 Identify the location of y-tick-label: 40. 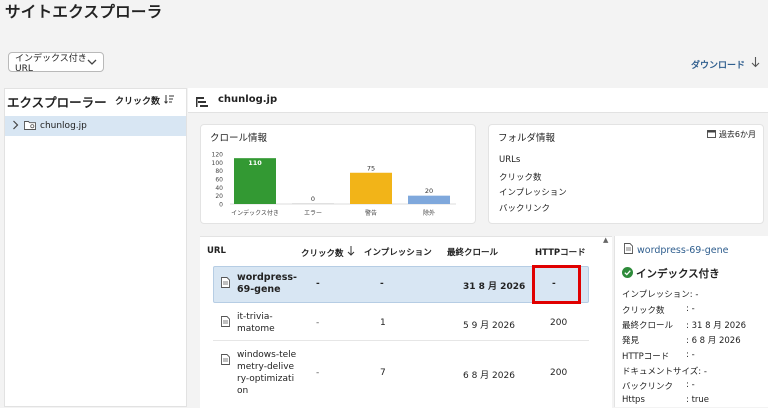
(219, 188).